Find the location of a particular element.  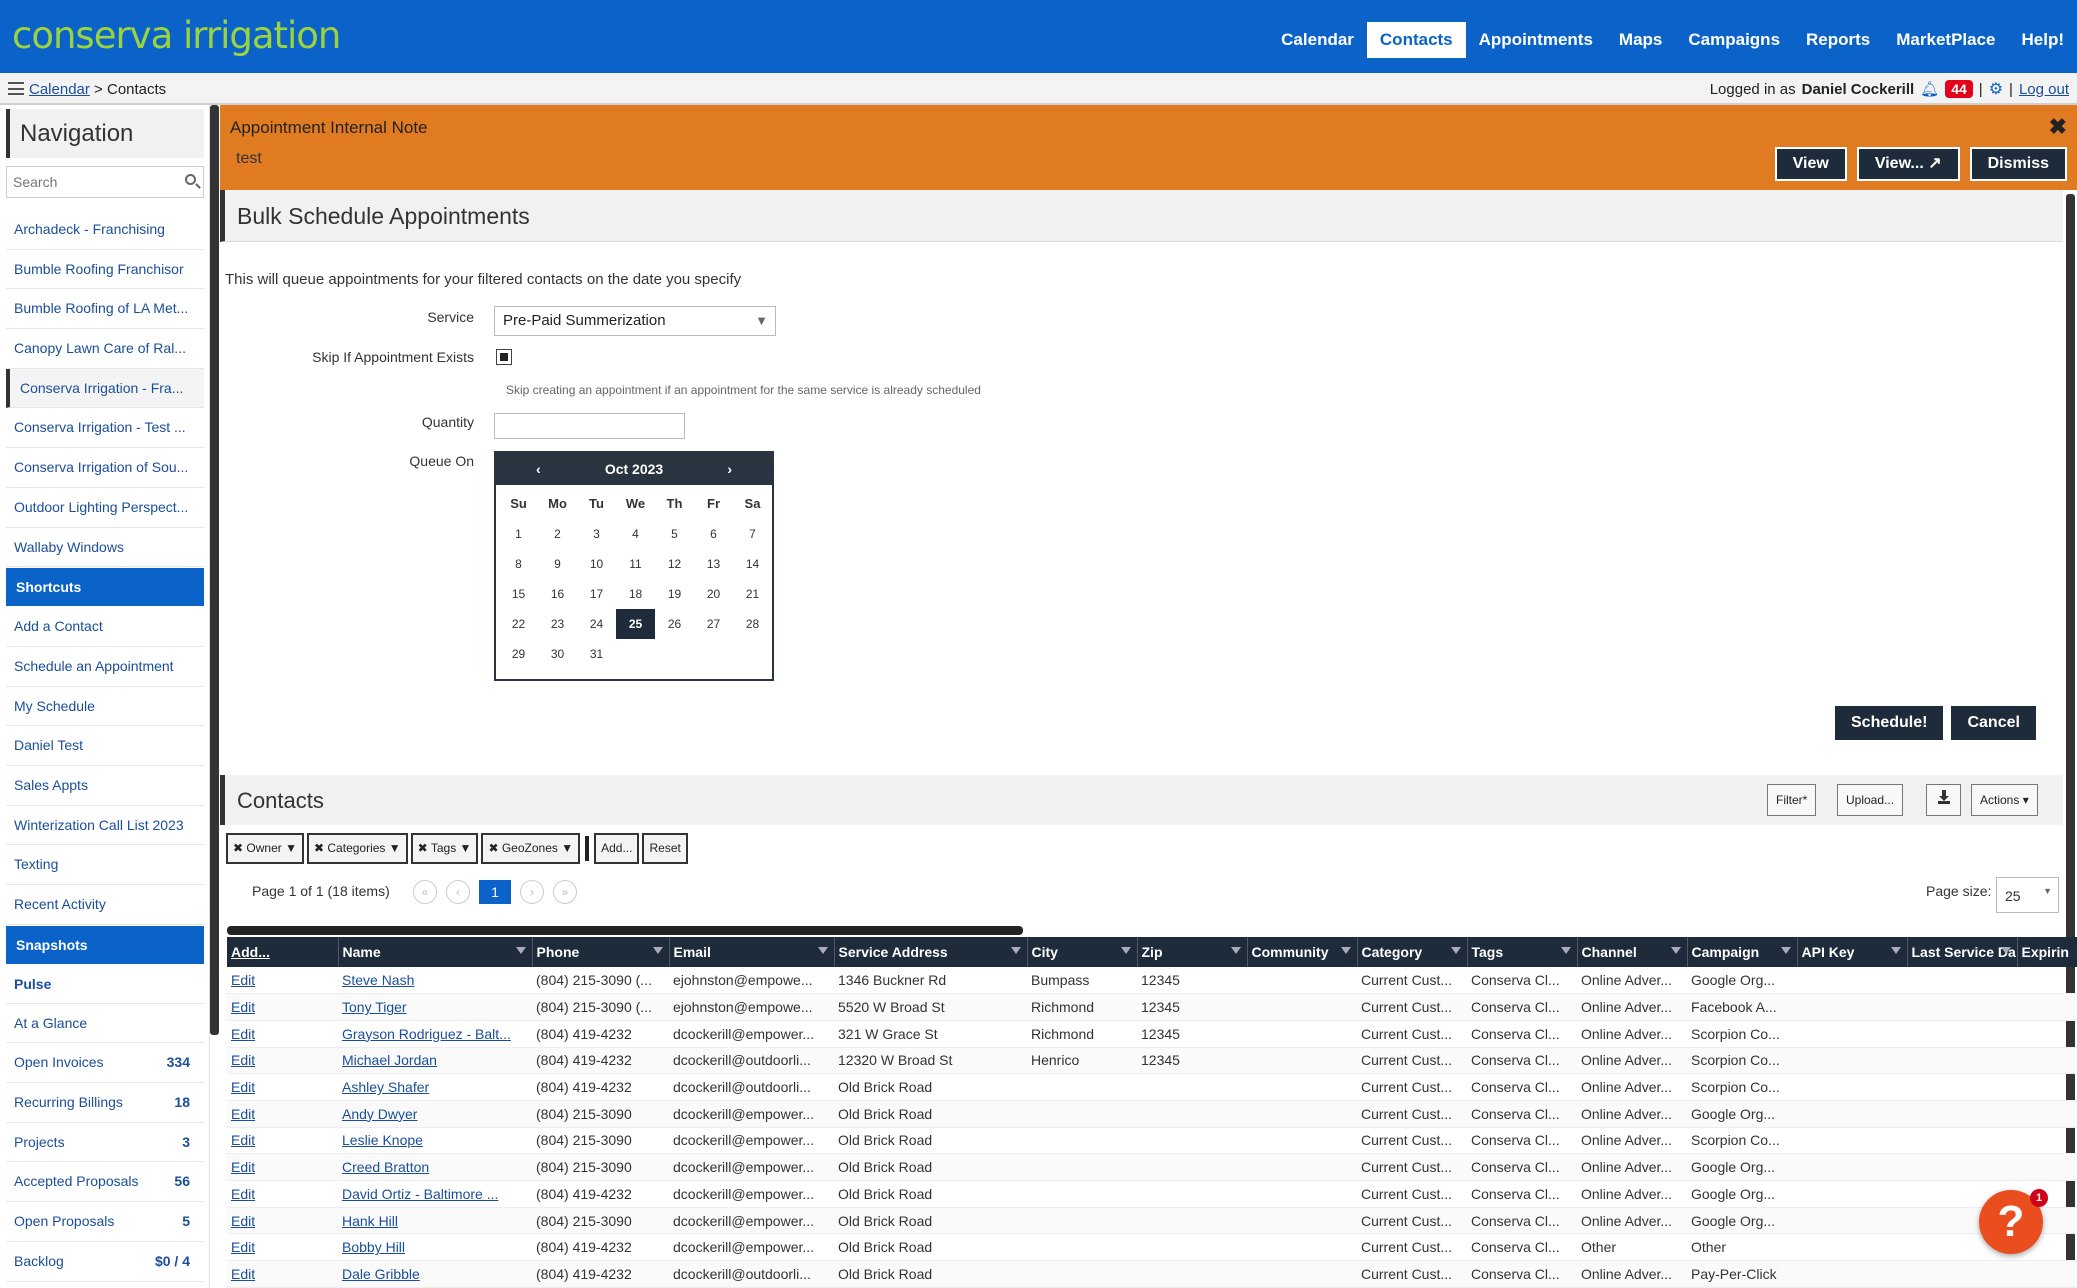

calendar-day: 5 is located at coordinates (674, 534).